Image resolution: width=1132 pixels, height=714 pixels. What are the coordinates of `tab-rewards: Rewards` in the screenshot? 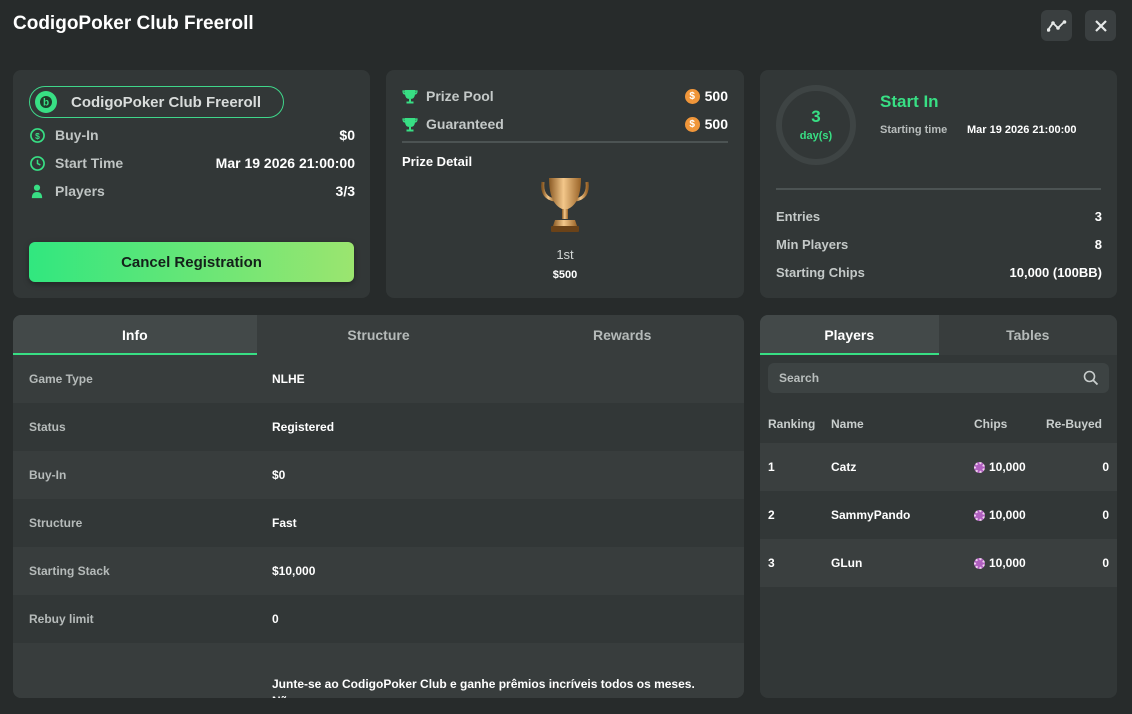 It's located at (622, 335).